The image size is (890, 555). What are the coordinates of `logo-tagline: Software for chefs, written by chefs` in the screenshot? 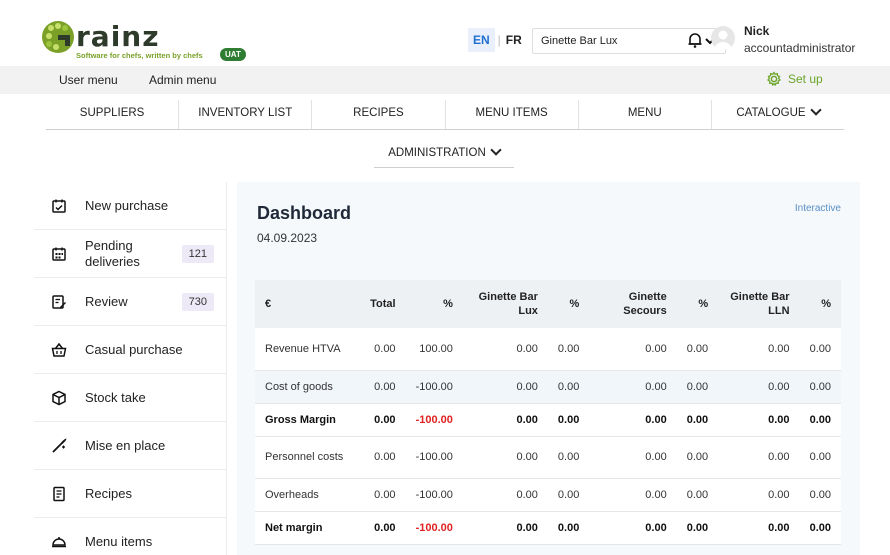 It's located at (139, 55).